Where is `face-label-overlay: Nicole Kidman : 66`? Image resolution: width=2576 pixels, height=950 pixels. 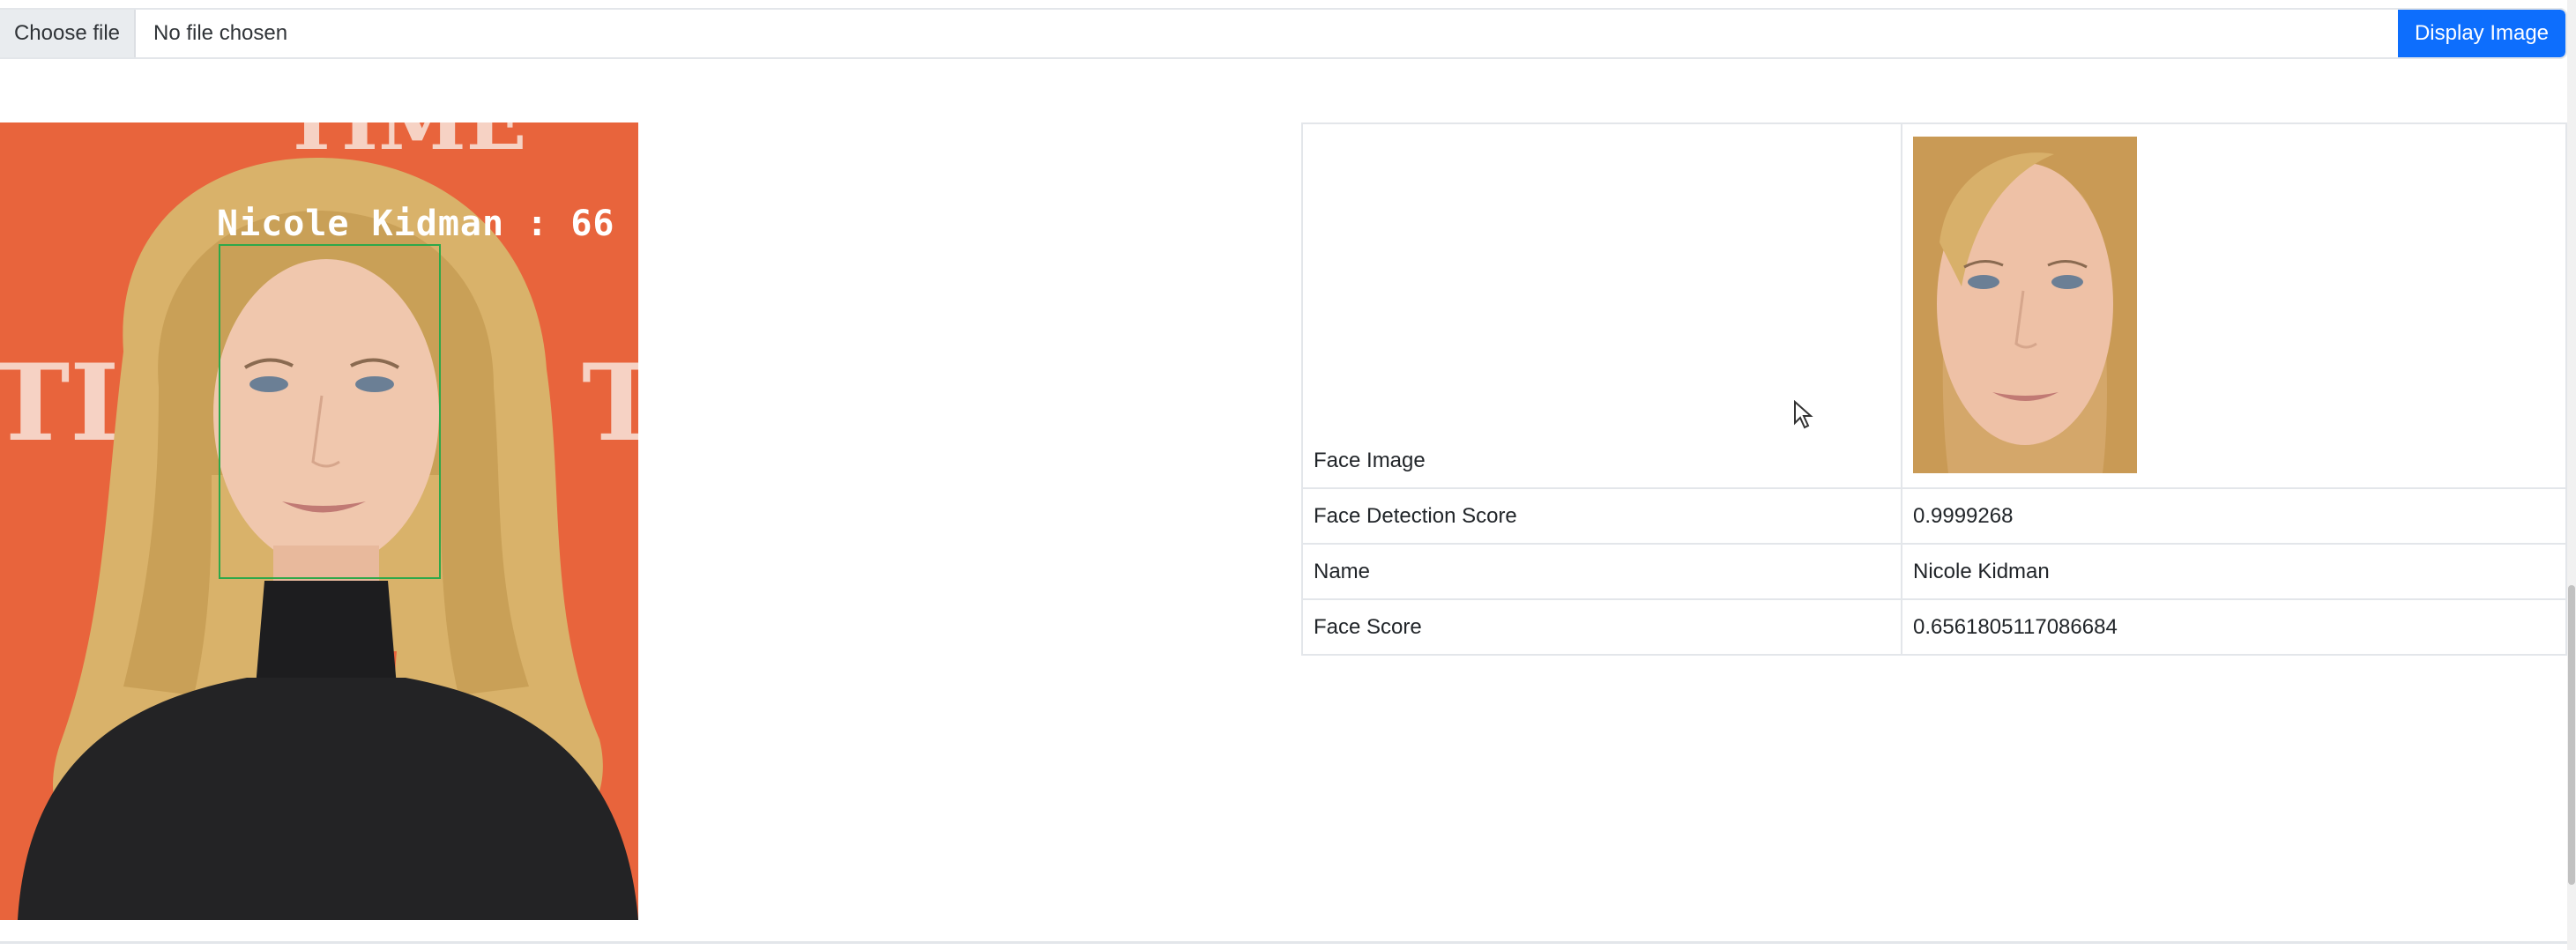 face-label-overlay: Nicole Kidman : 66 is located at coordinates (416, 224).